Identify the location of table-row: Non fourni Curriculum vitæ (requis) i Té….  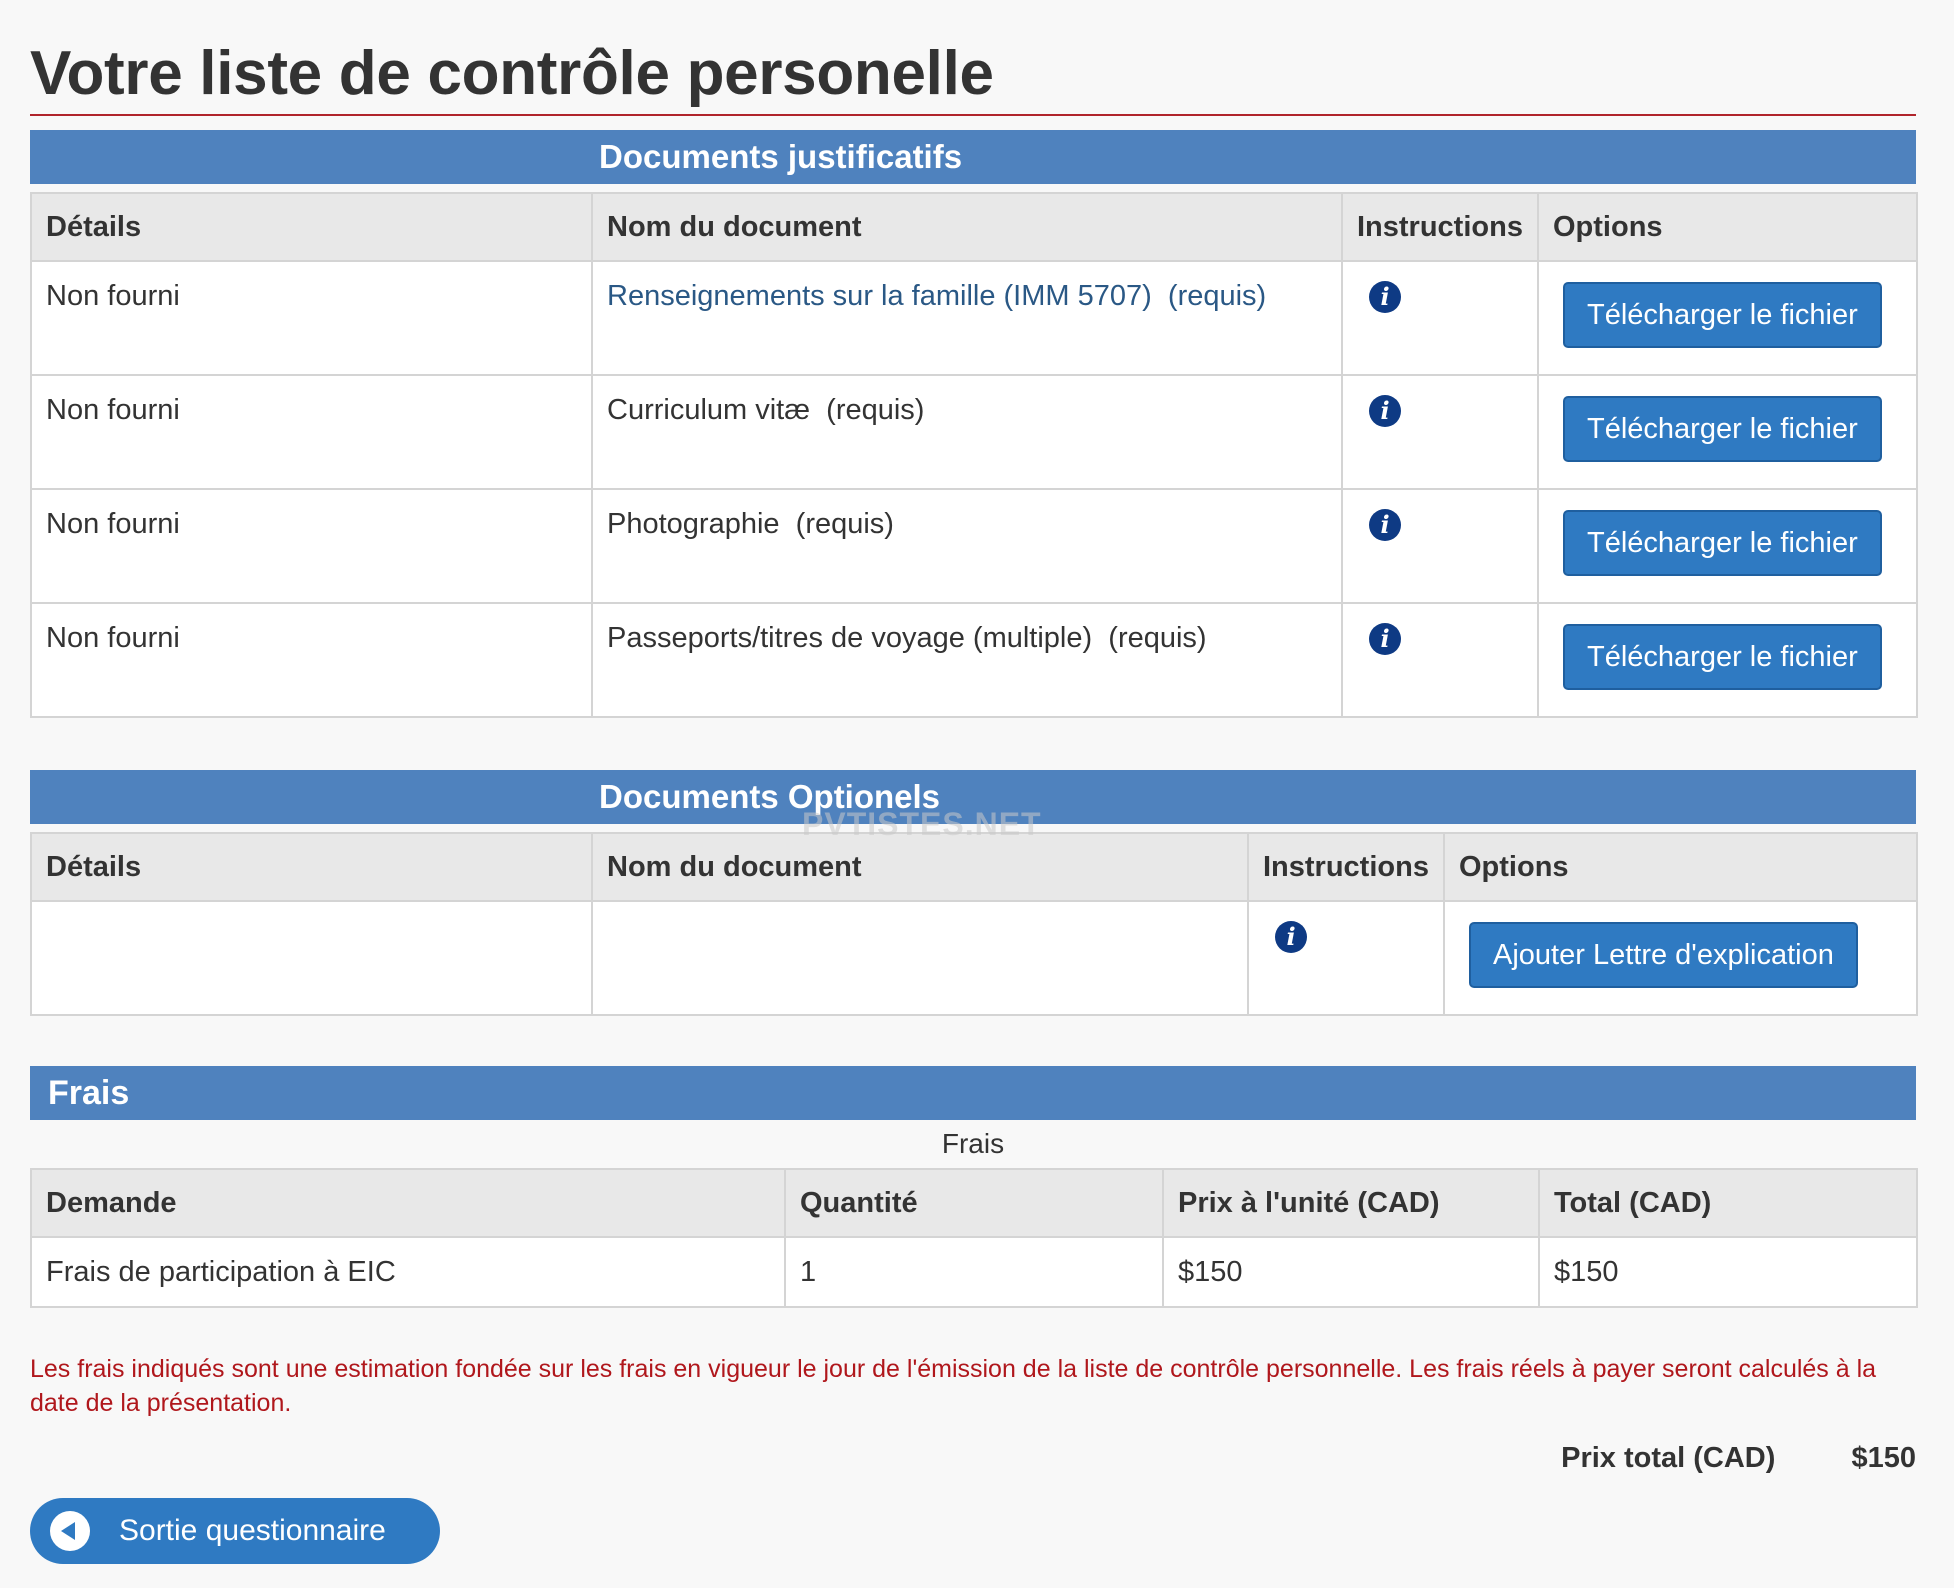
(974, 432).